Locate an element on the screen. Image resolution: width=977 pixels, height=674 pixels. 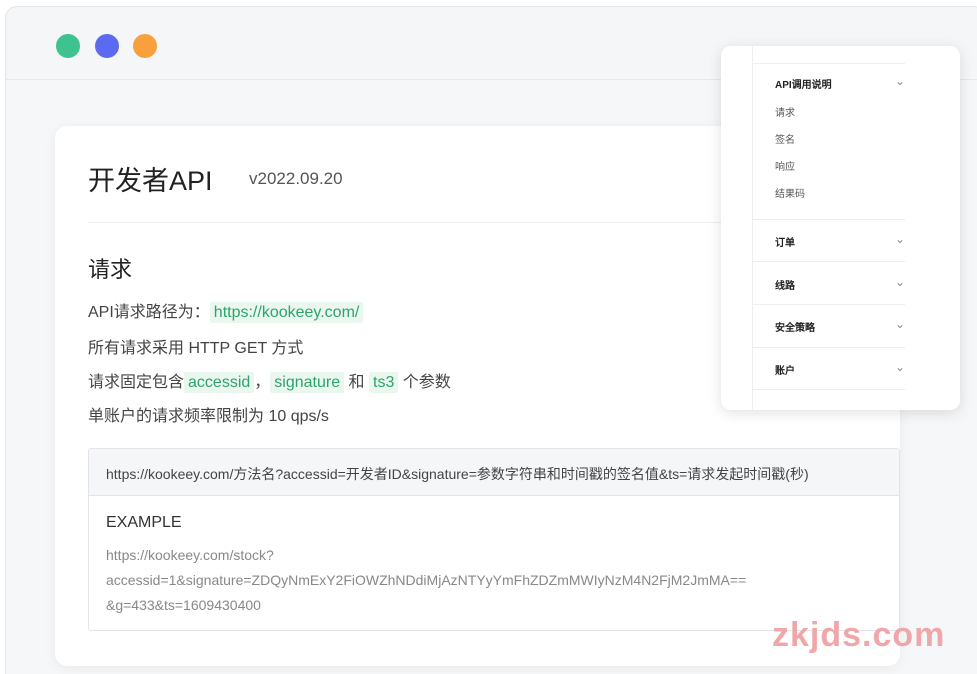
nav-group-security: 安全策略 ⌄ is located at coordinates (840, 328).